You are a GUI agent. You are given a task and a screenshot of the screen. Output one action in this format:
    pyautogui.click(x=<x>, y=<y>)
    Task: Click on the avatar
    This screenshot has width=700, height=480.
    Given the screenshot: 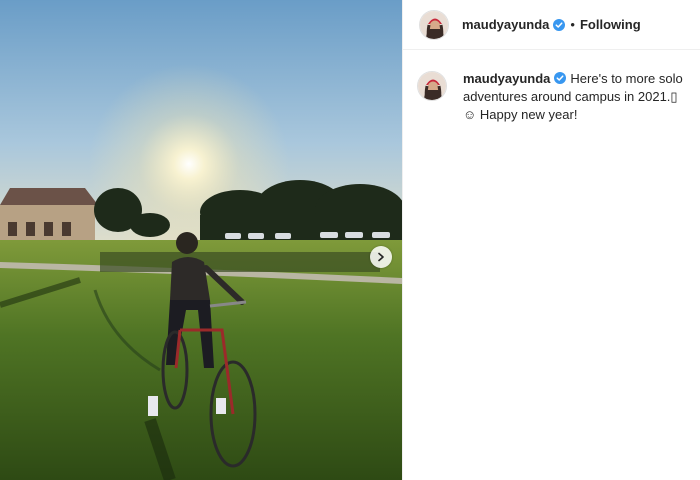 What is the action you would take?
    pyautogui.click(x=434, y=24)
    